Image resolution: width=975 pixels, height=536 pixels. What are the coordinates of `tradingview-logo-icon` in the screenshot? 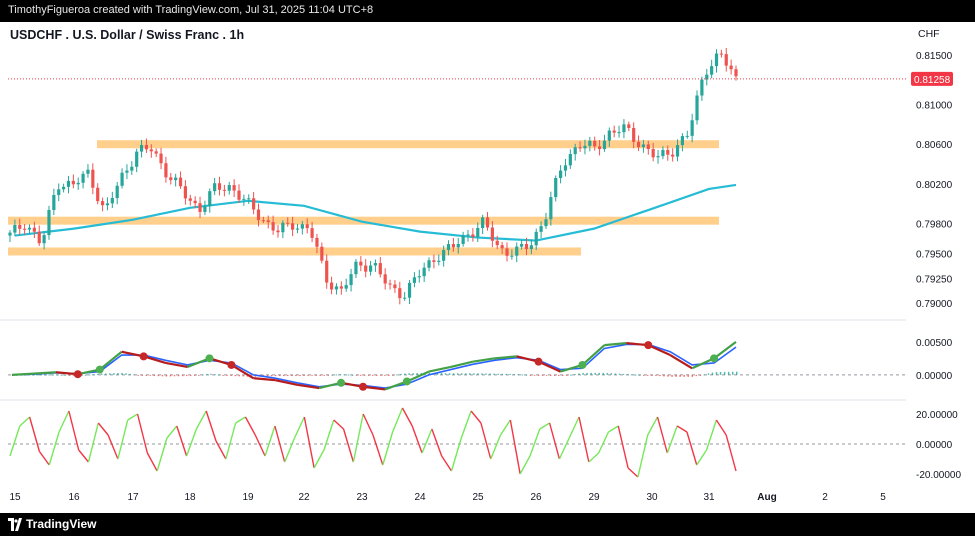 It's located at (15, 524).